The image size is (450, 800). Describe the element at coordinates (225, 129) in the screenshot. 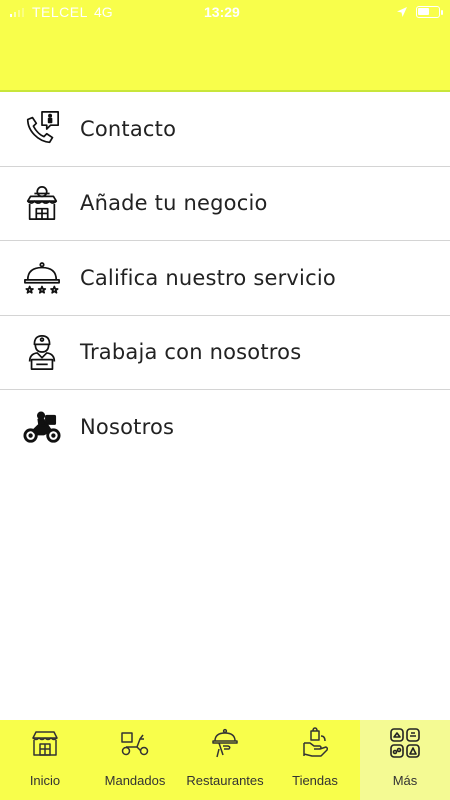

I see `menu-item-contacto: Contacto` at that location.